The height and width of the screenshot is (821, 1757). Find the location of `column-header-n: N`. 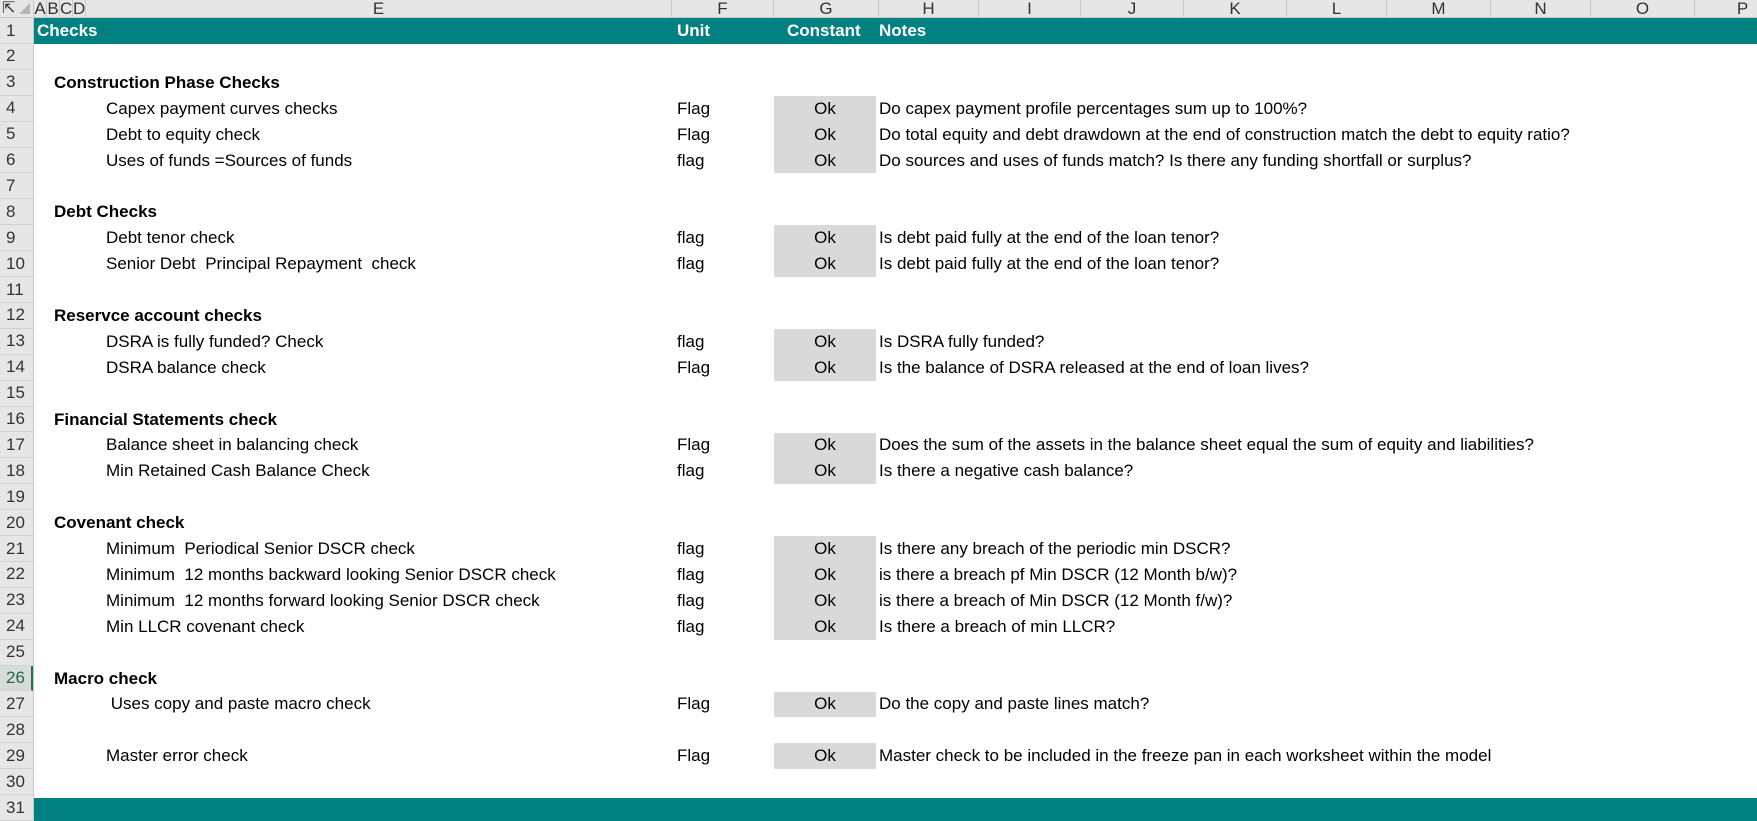

column-header-n: N is located at coordinates (1541, 8).